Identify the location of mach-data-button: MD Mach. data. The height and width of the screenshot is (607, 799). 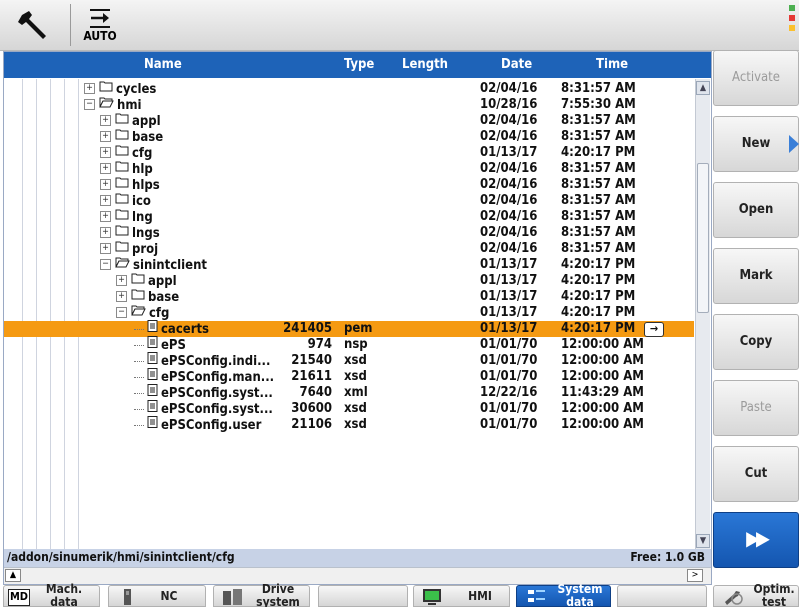
(51, 594).